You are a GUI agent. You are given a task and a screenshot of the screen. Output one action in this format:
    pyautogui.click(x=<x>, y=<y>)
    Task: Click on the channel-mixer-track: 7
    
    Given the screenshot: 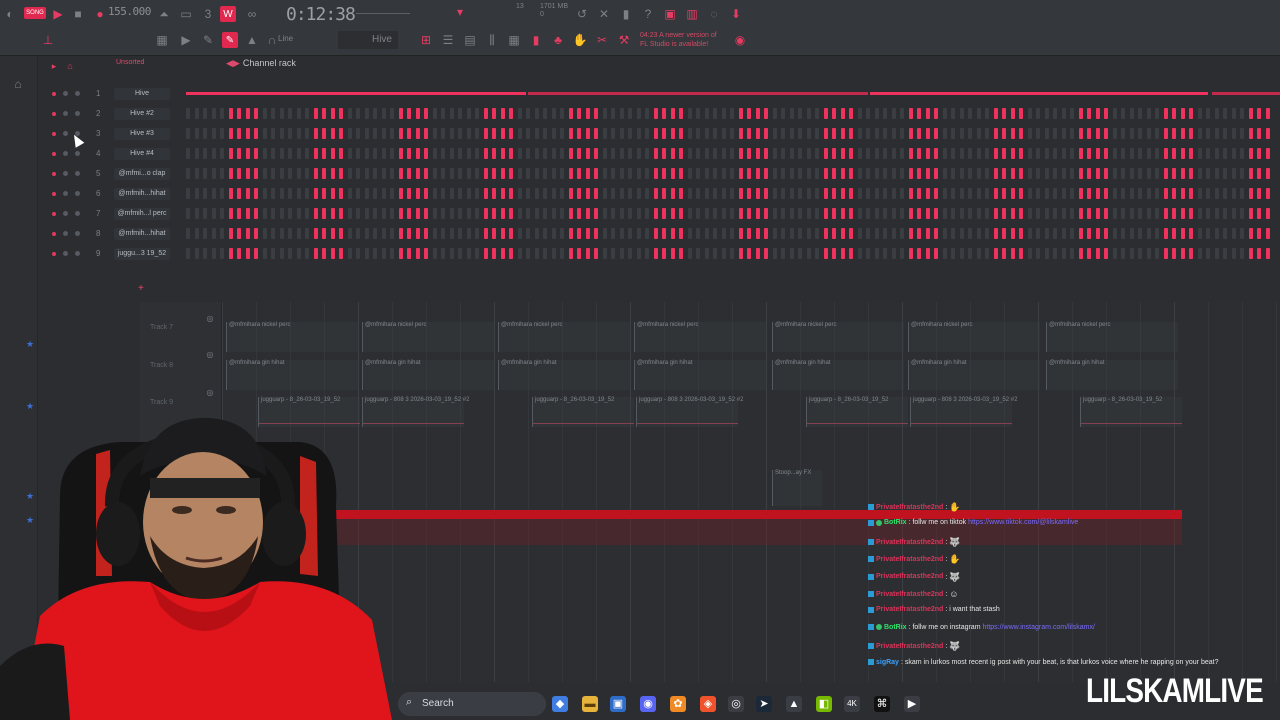 What is the action you would take?
    pyautogui.click(x=98, y=213)
    